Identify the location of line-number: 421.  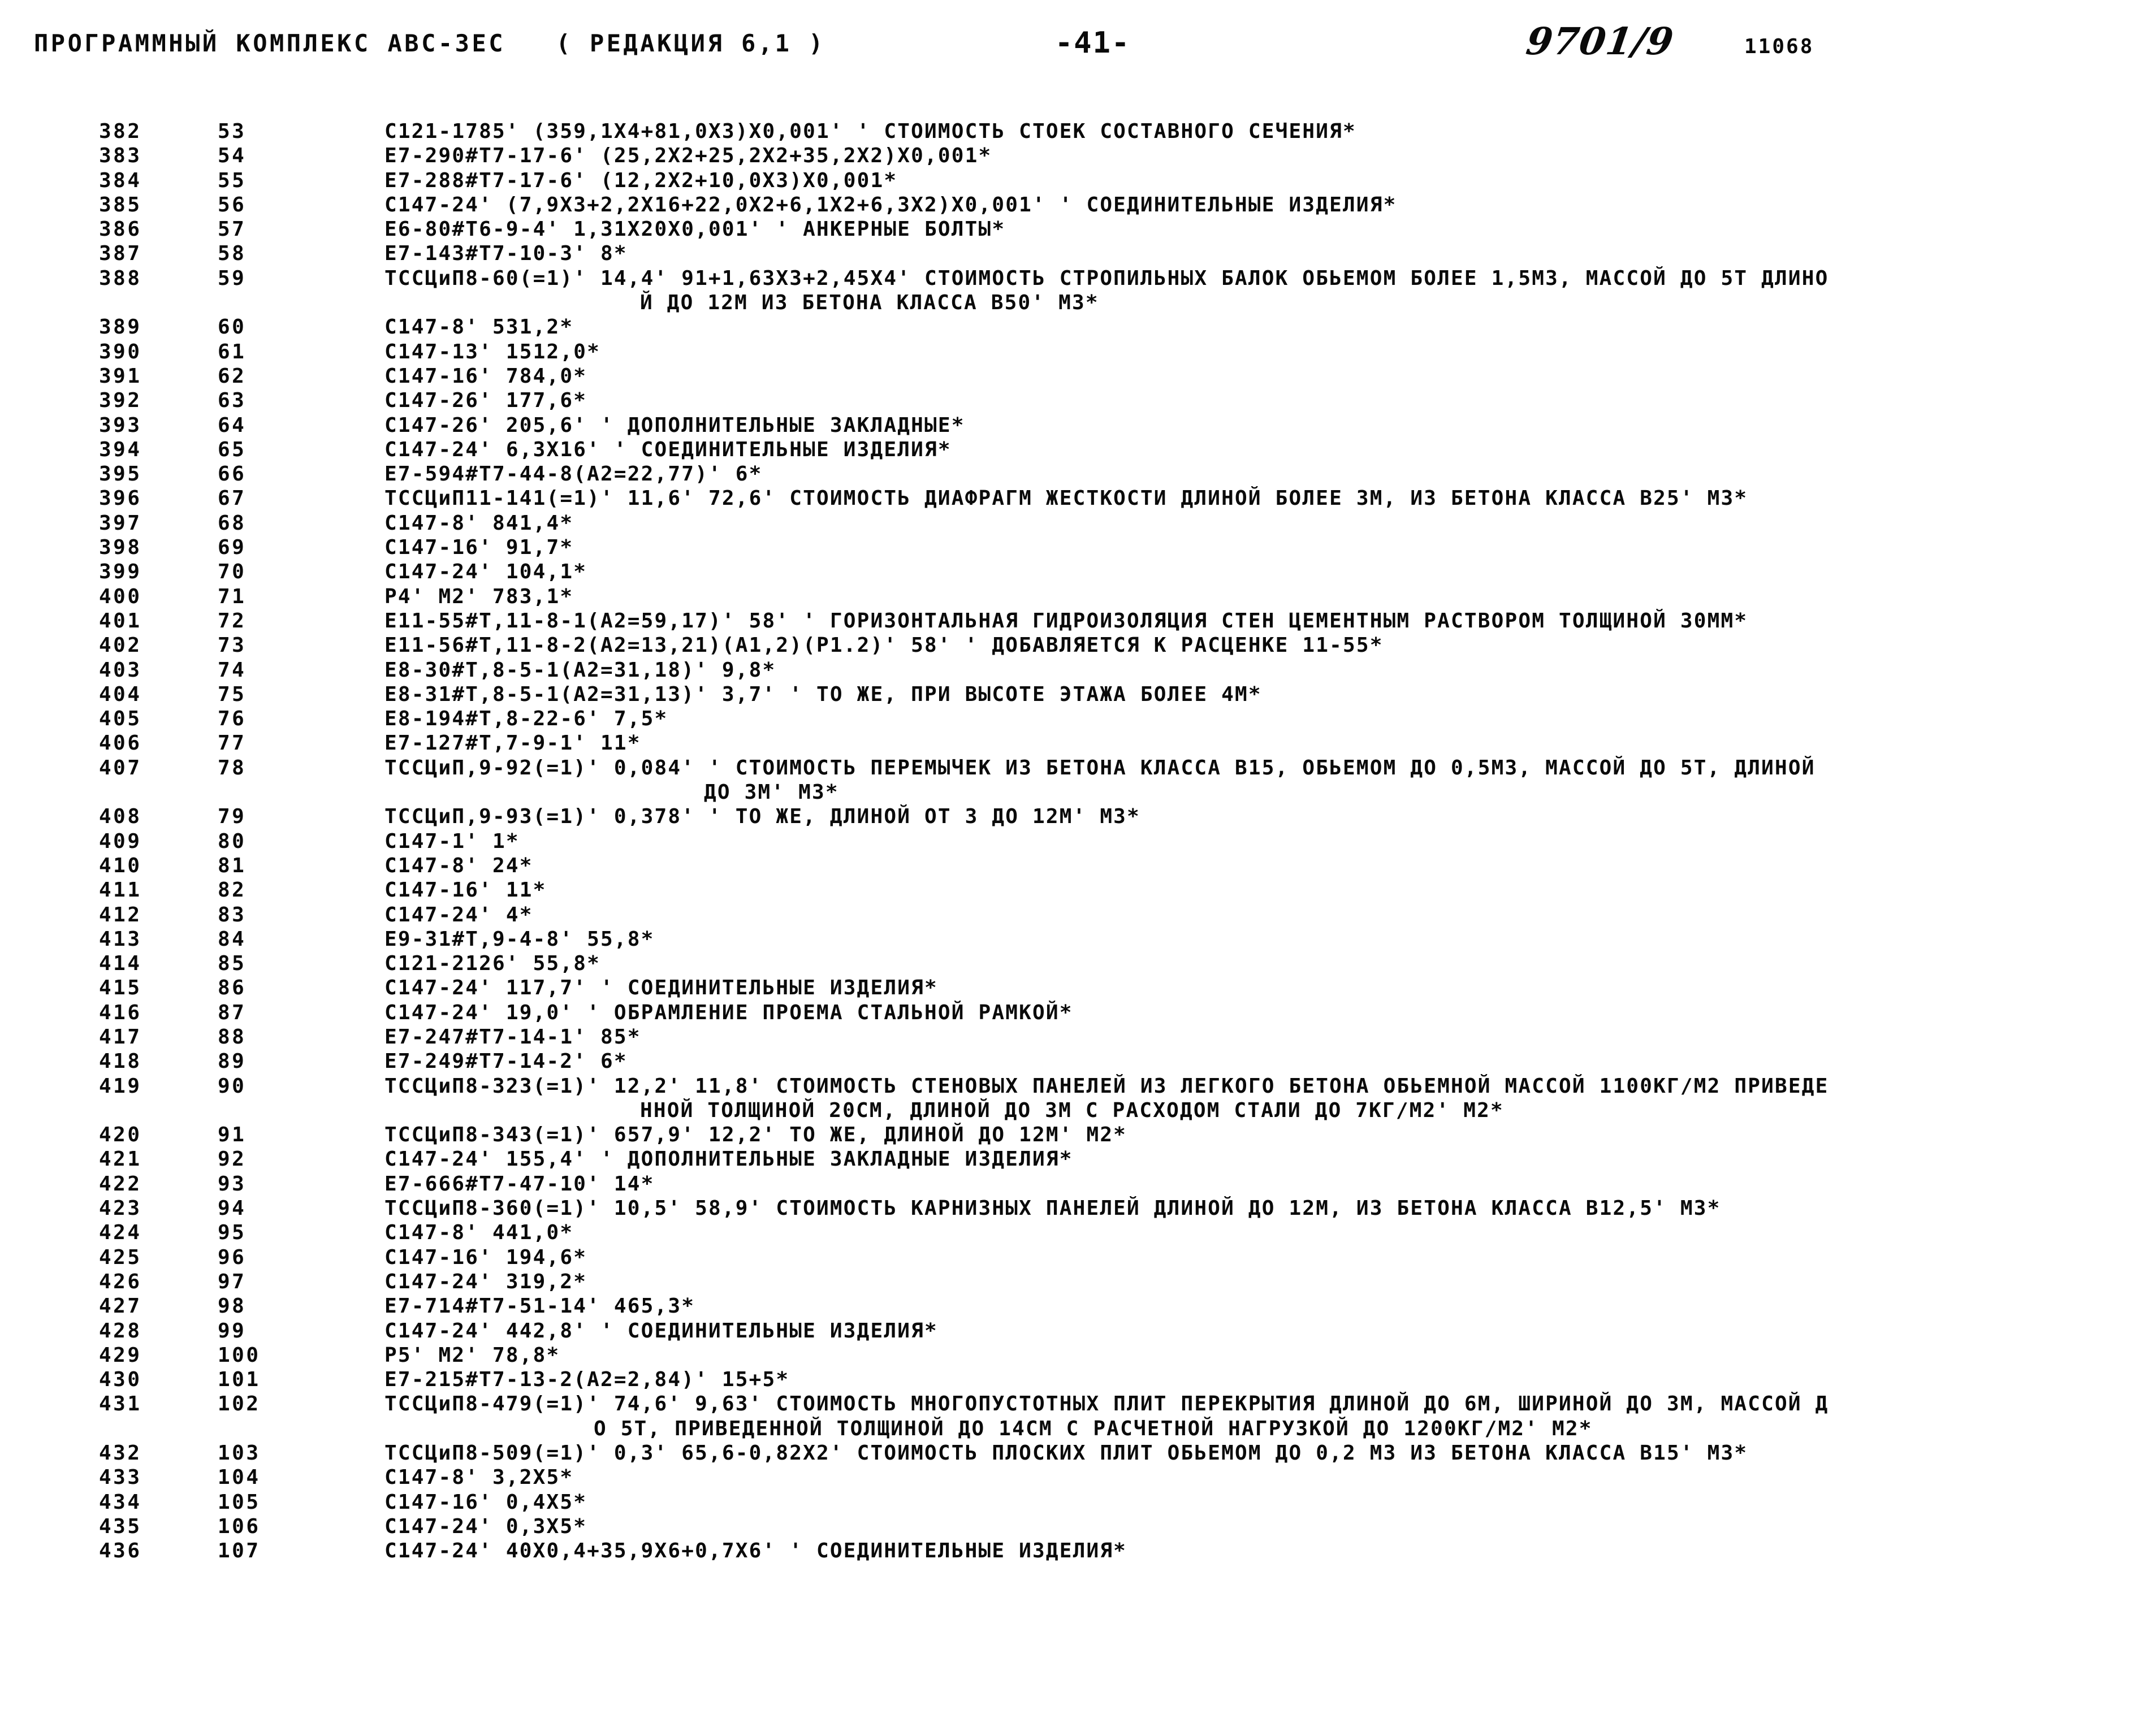
(120, 1159).